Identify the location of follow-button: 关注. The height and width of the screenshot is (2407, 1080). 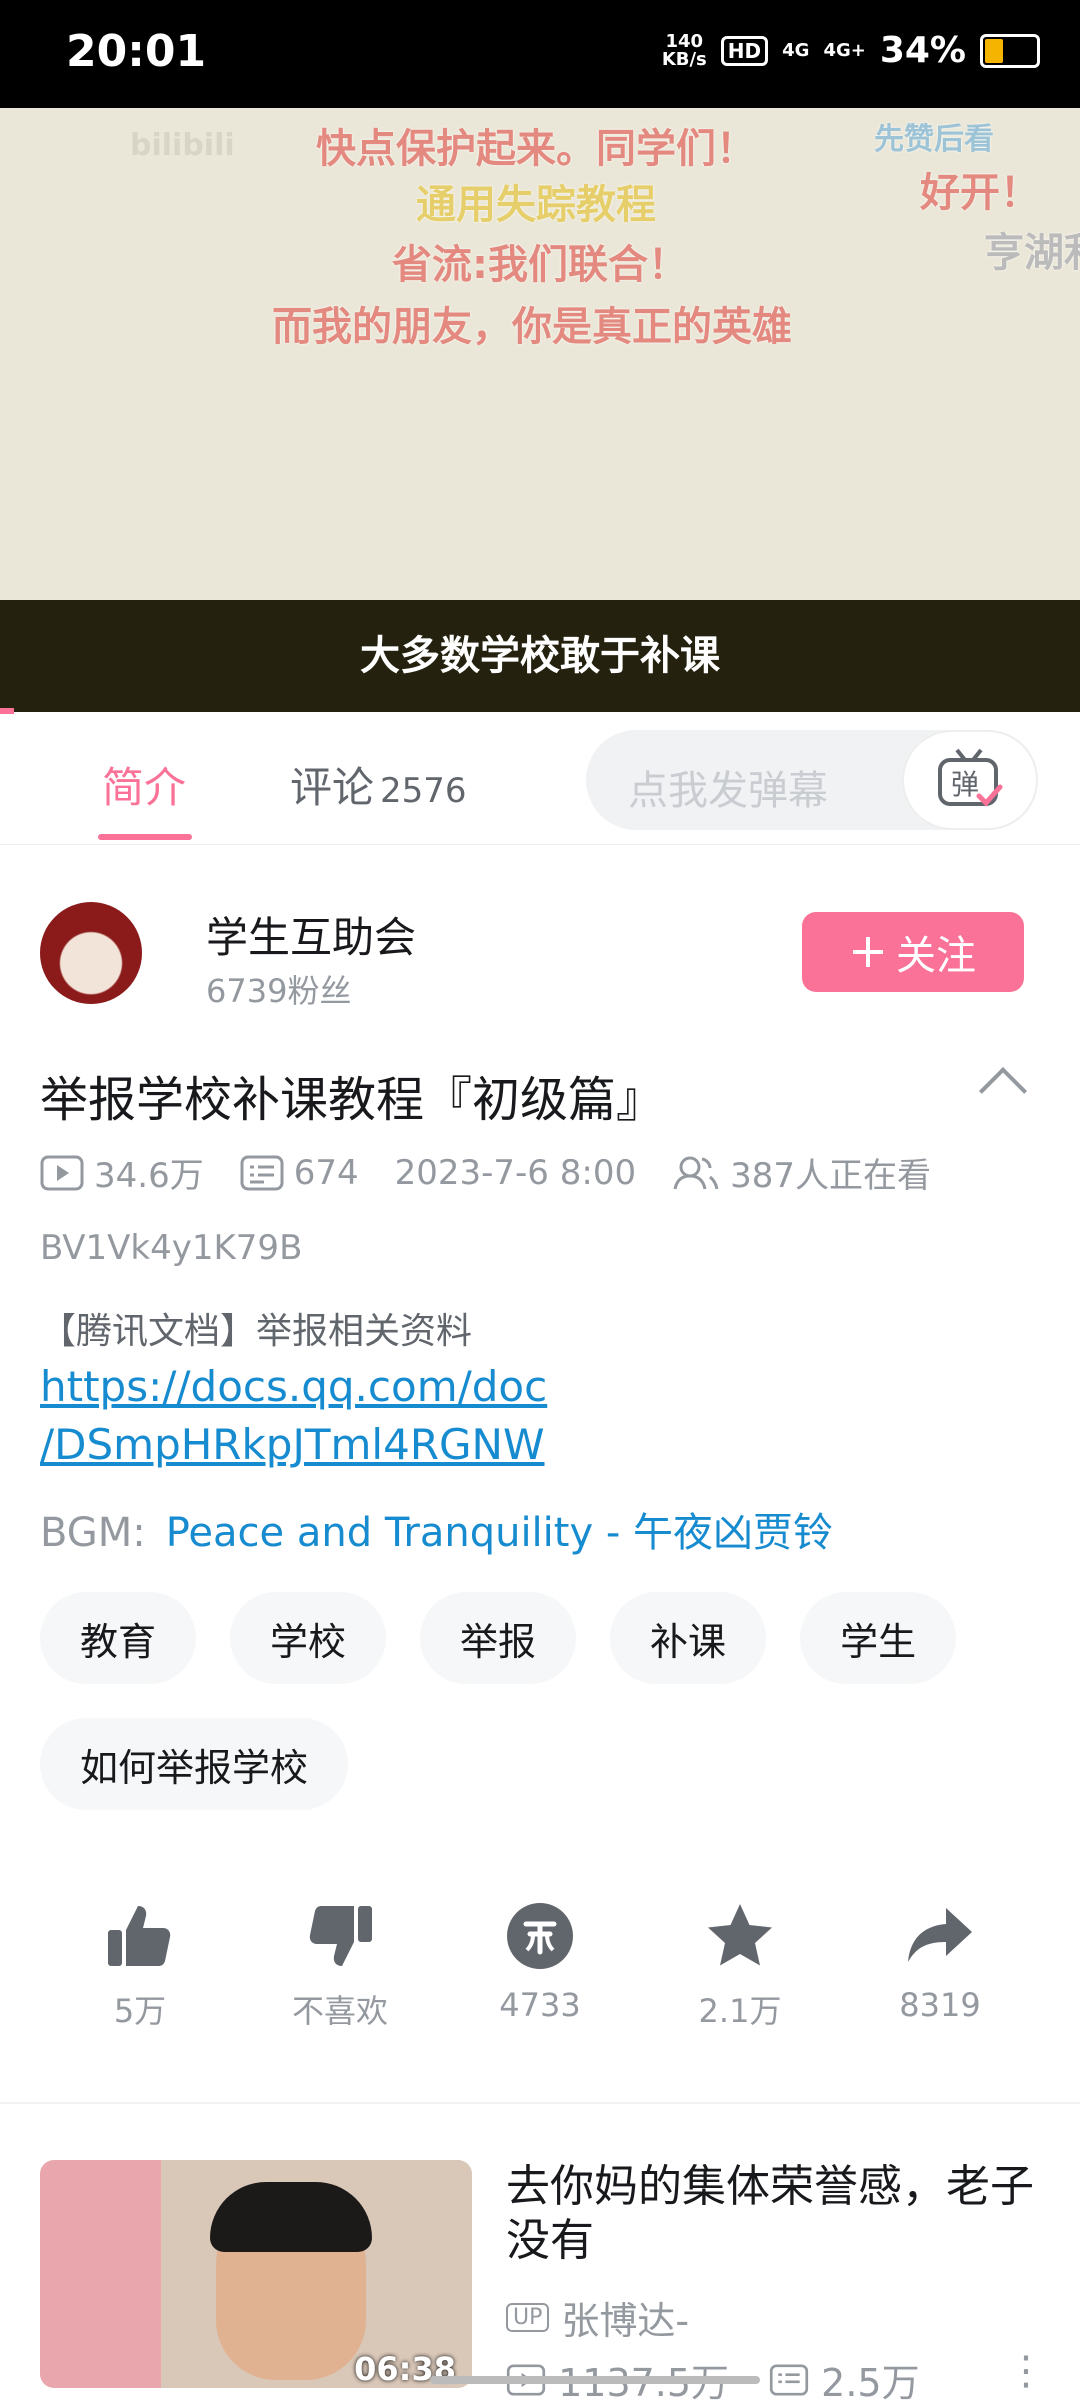
(913, 952).